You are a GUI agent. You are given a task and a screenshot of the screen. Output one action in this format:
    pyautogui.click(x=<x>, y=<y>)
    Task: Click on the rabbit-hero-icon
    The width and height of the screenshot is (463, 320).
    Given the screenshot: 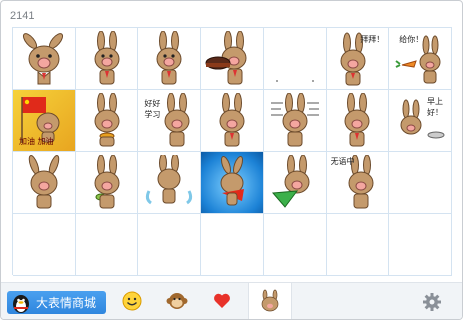 What is the action you would take?
    pyautogui.click(x=232, y=180)
    